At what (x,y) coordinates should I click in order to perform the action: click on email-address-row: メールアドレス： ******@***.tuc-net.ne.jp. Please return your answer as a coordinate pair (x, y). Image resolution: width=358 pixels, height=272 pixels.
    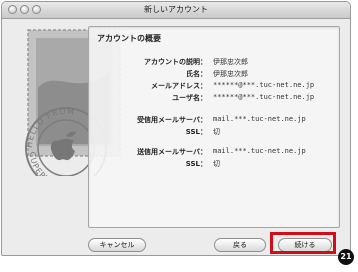
    Looking at the image, I should click on (214, 86).